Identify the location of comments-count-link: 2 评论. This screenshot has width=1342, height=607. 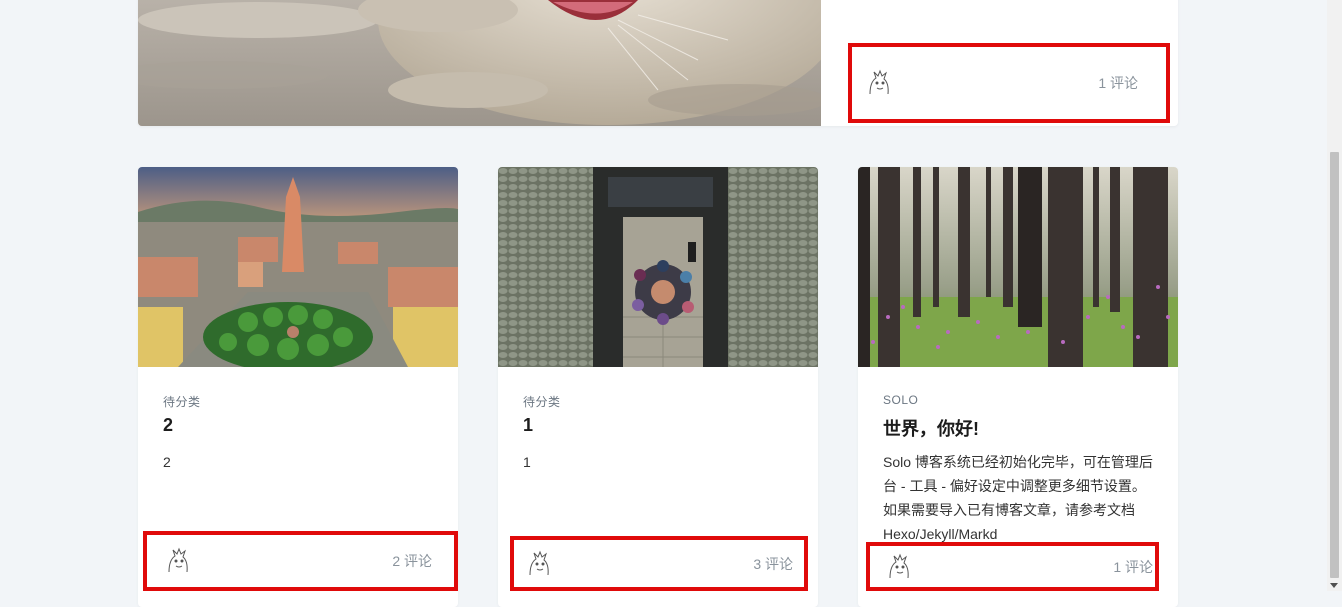
(412, 561).